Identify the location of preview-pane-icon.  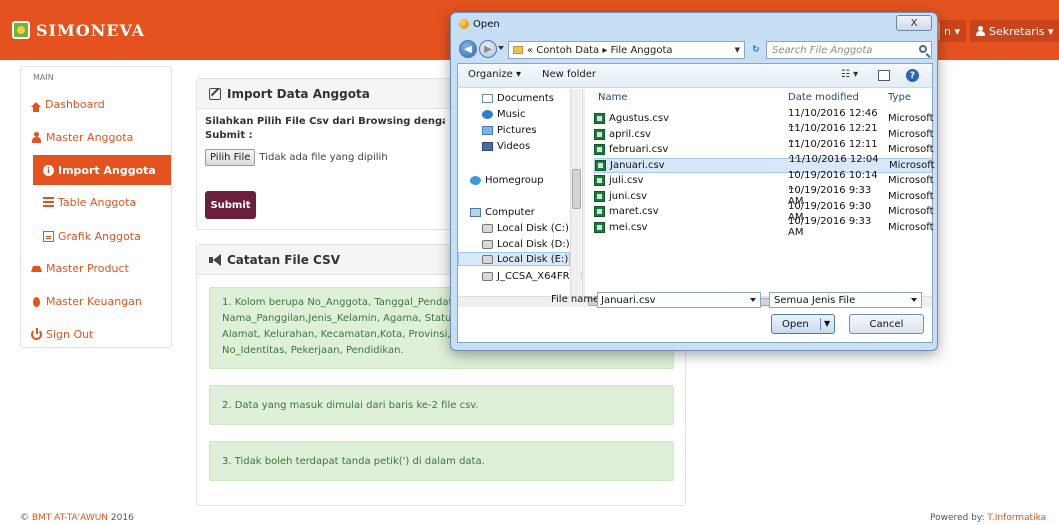
(884, 75).